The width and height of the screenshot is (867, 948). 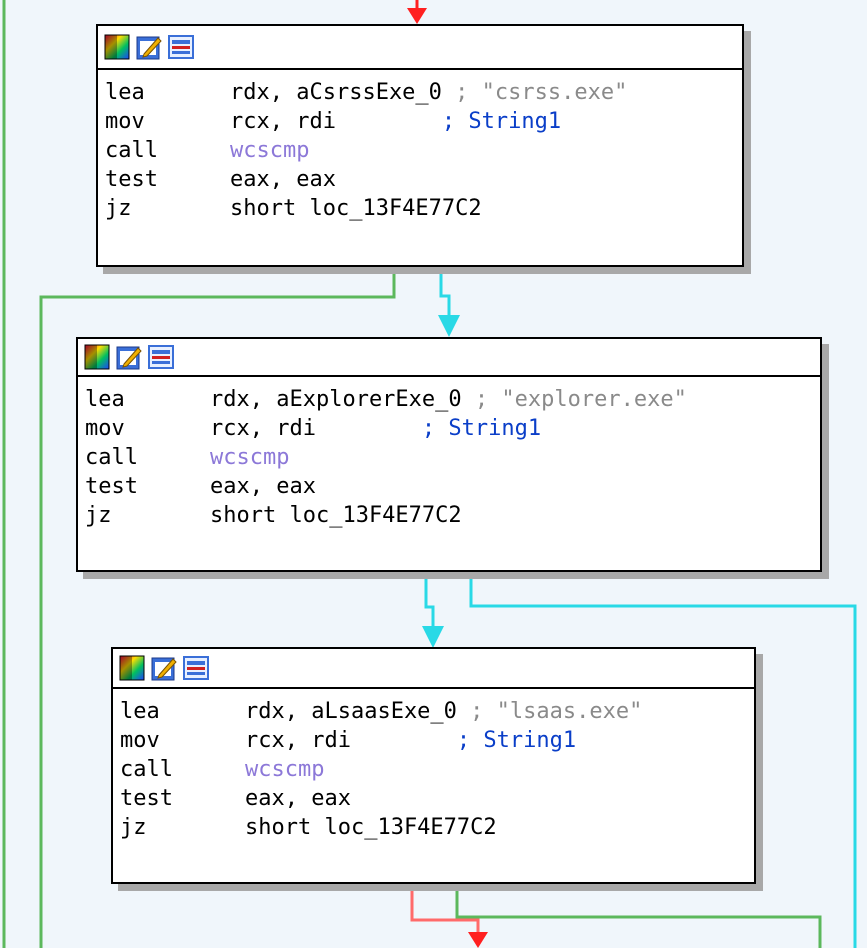 I want to click on edge-true-block3, so click(x=638, y=916).